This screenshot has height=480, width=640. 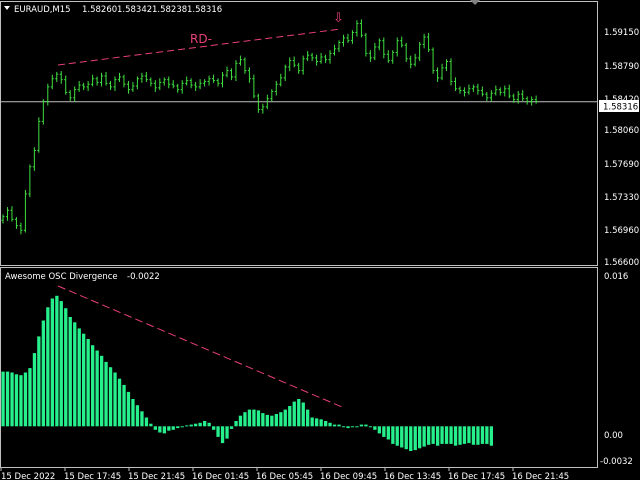 I want to click on time-tick-label: 16 Dec 09:45, so click(x=348, y=476).